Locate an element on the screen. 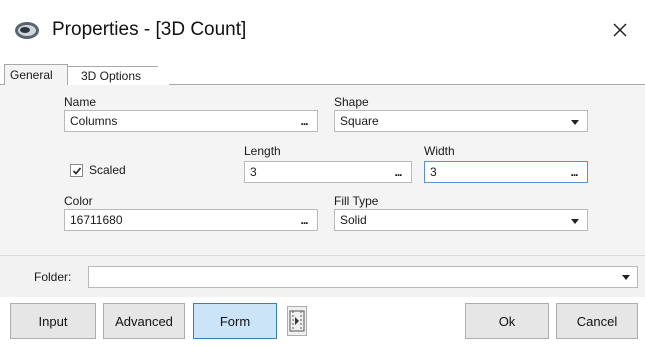 Image resolution: width=645 pixels, height=347 pixels. tab-3d-options: 3D Options is located at coordinates (118, 75).